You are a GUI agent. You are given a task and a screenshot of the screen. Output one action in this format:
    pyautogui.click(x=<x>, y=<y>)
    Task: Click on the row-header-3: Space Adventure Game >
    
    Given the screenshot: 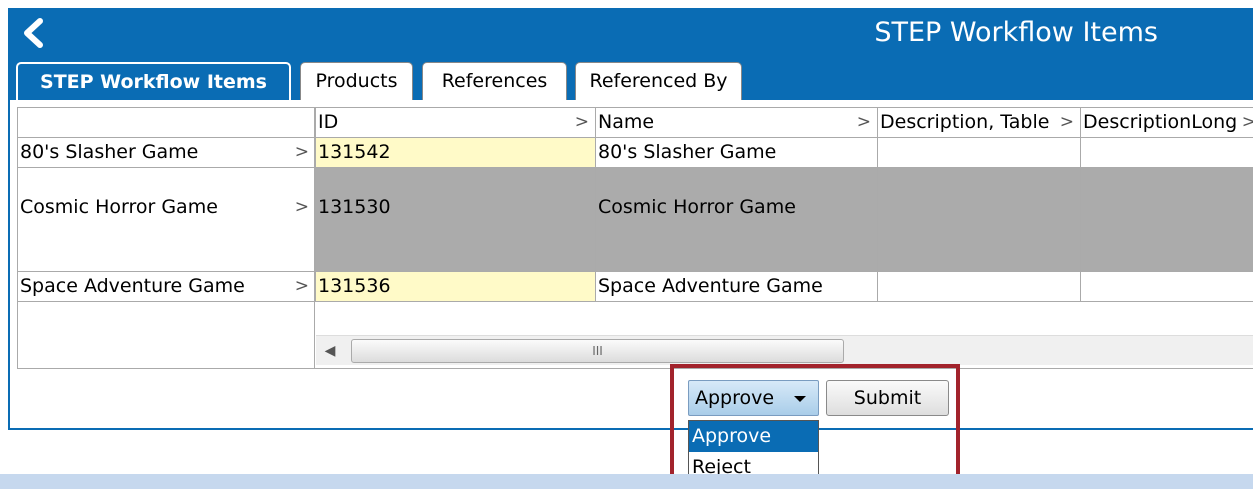 What is the action you would take?
    pyautogui.click(x=167, y=287)
    